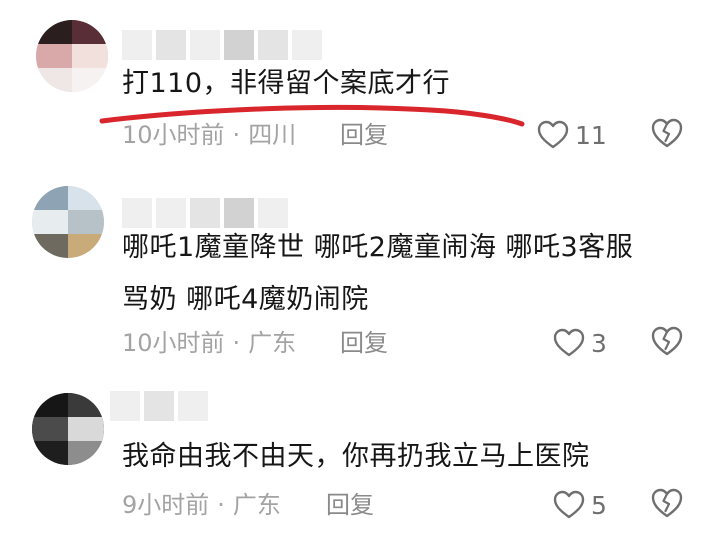  What do you see at coordinates (245, 299) in the screenshot?
I see `comment-text-line: 骂奶 哪吒4魔奶闹院` at bounding box center [245, 299].